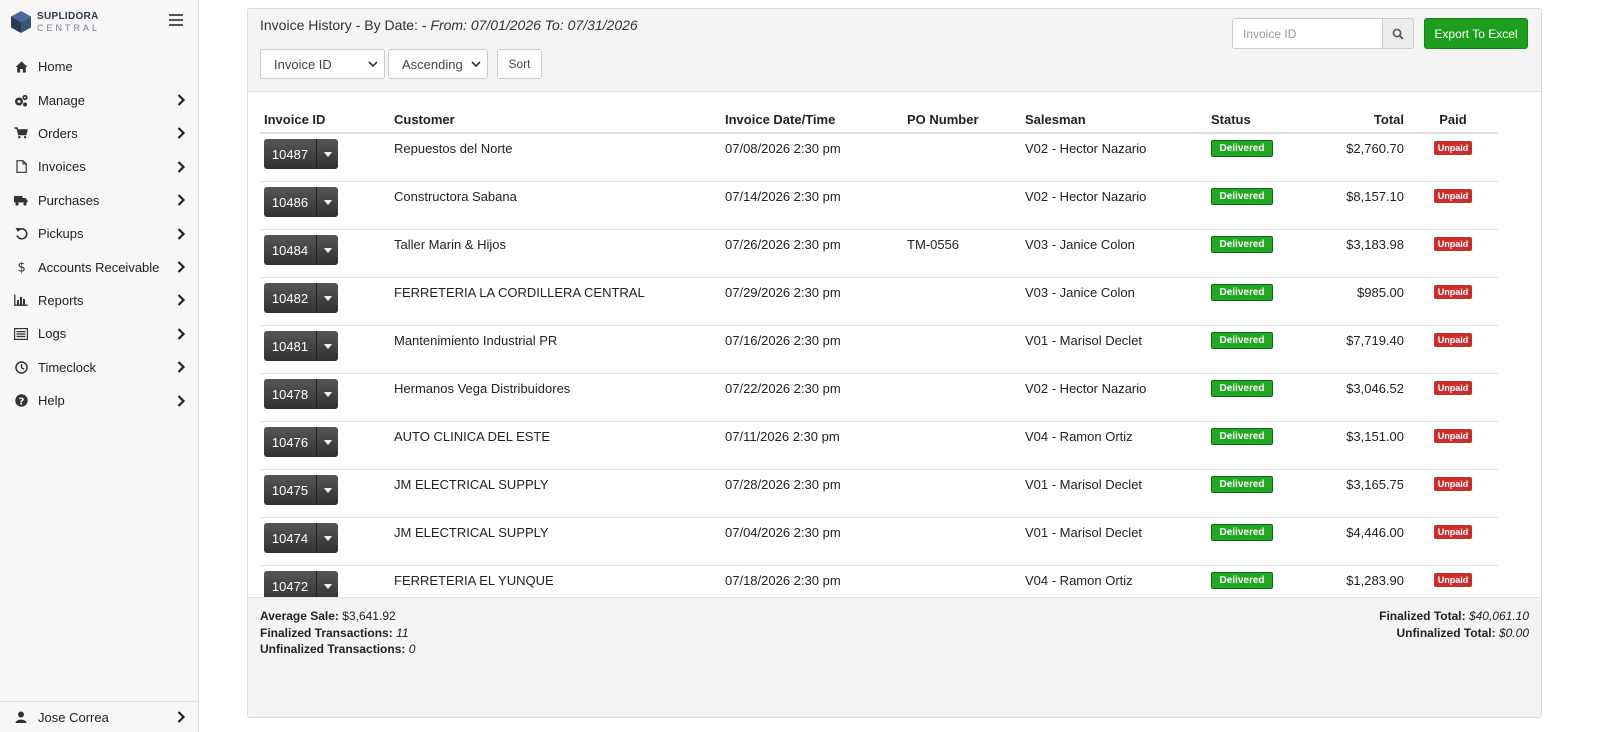 Image resolution: width=1600 pixels, height=732 pixels. Describe the element at coordinates (176, 20) in the screenshot. I see `hamburger-menu-icon` at that location.